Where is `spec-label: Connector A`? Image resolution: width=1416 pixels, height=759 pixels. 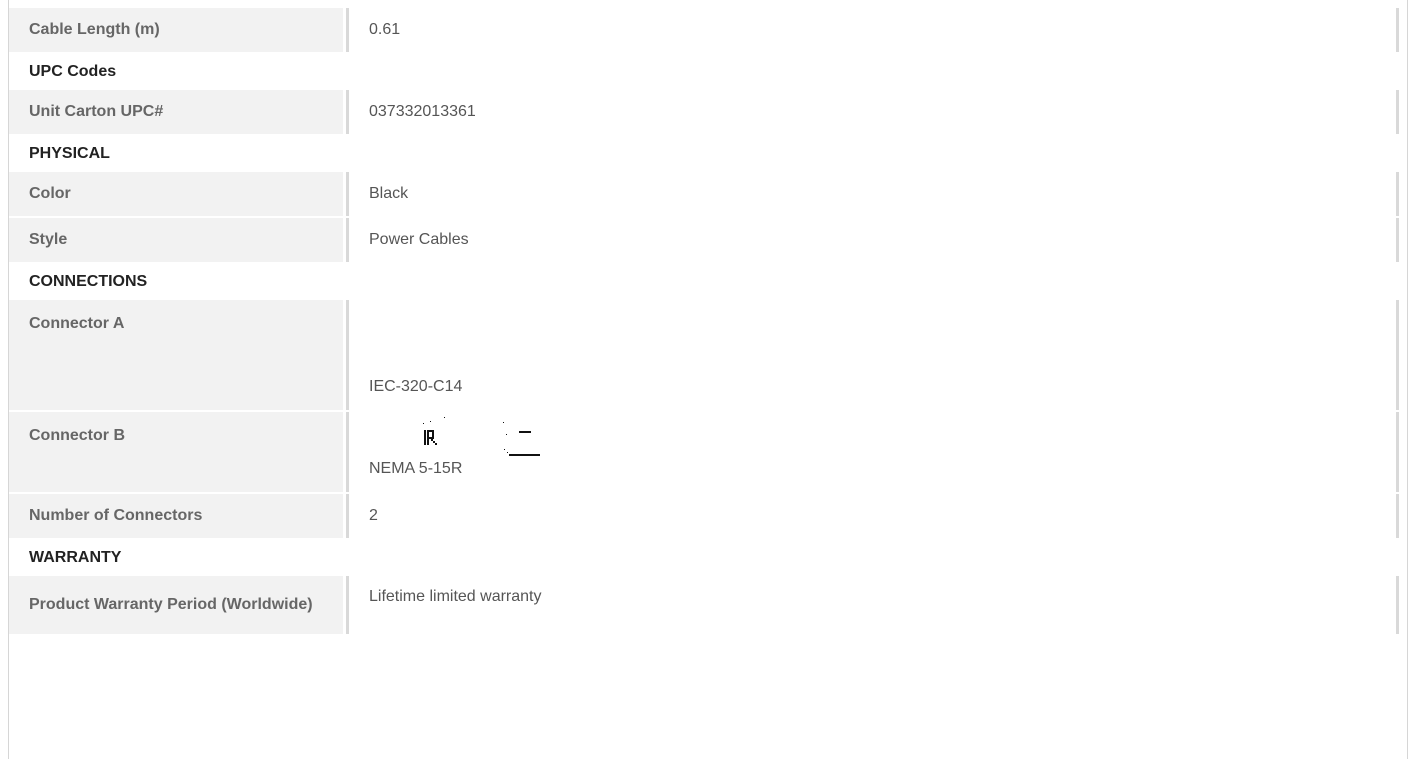
spec-label: Connector A is located at coordinates (177, 355).